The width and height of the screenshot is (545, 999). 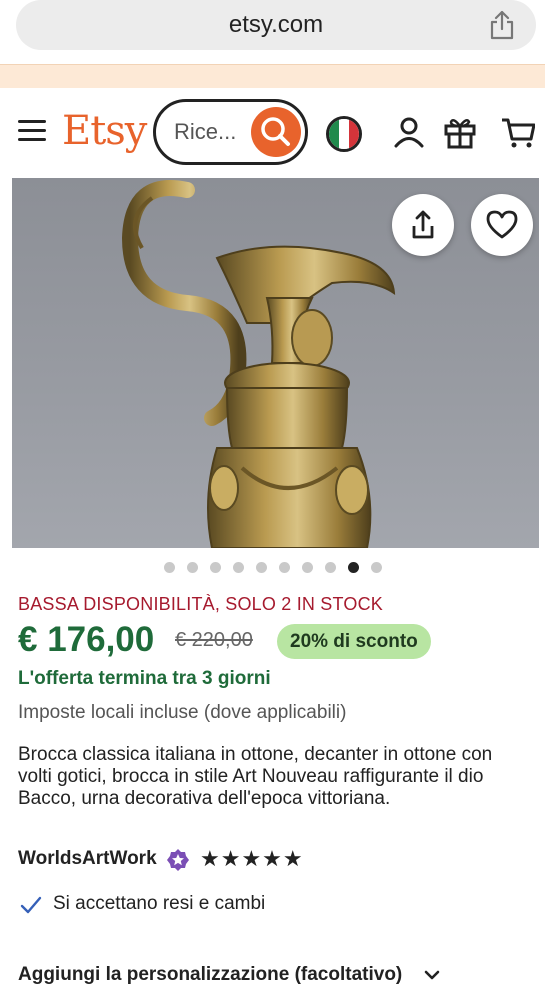 I want to click on search-button, so click(x=276, y=132).